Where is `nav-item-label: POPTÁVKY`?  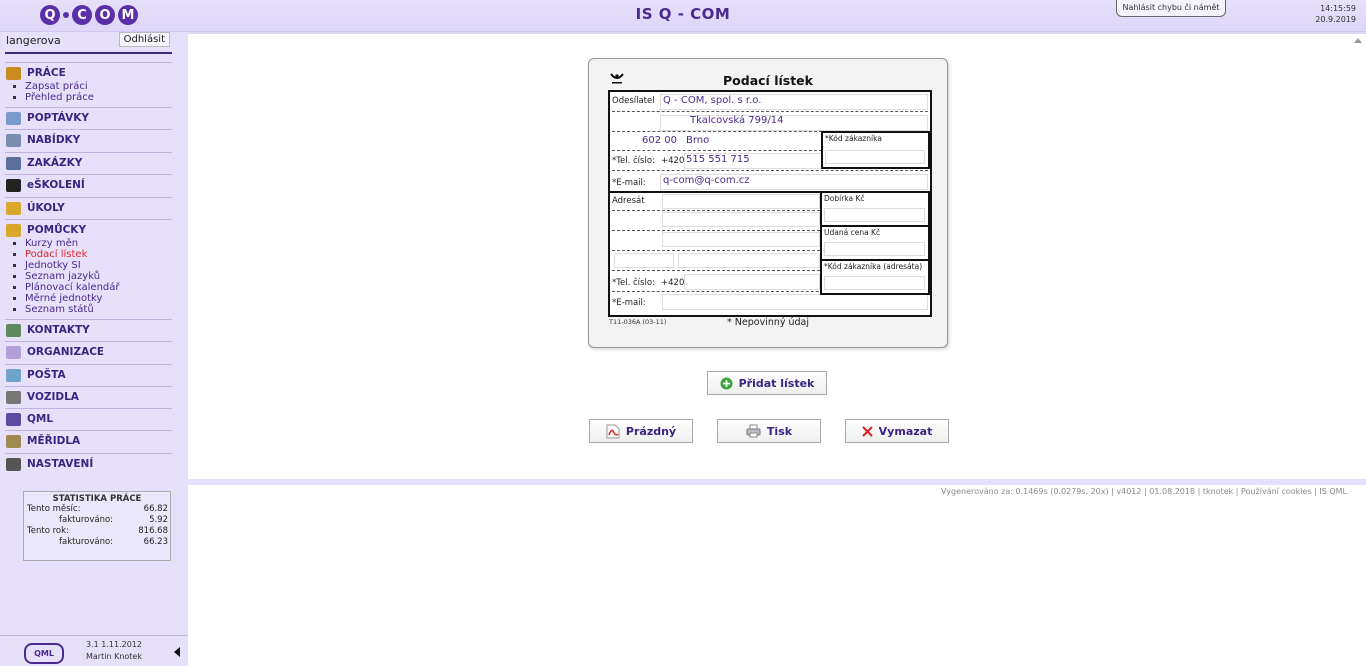 nav-item-label: POPTÁVKY is located at coordinates (58, 118).